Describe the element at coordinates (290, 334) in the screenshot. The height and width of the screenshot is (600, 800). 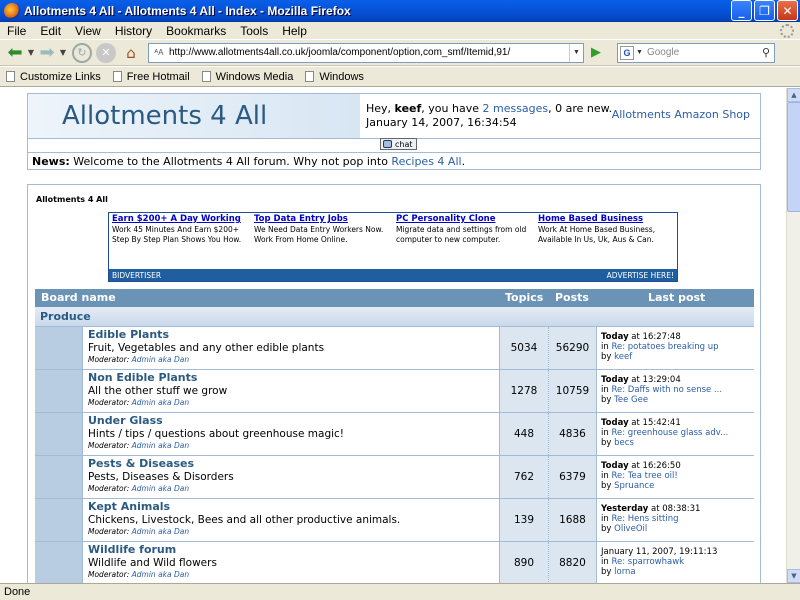
I see `board-name-link: Edible Plants` at that location.